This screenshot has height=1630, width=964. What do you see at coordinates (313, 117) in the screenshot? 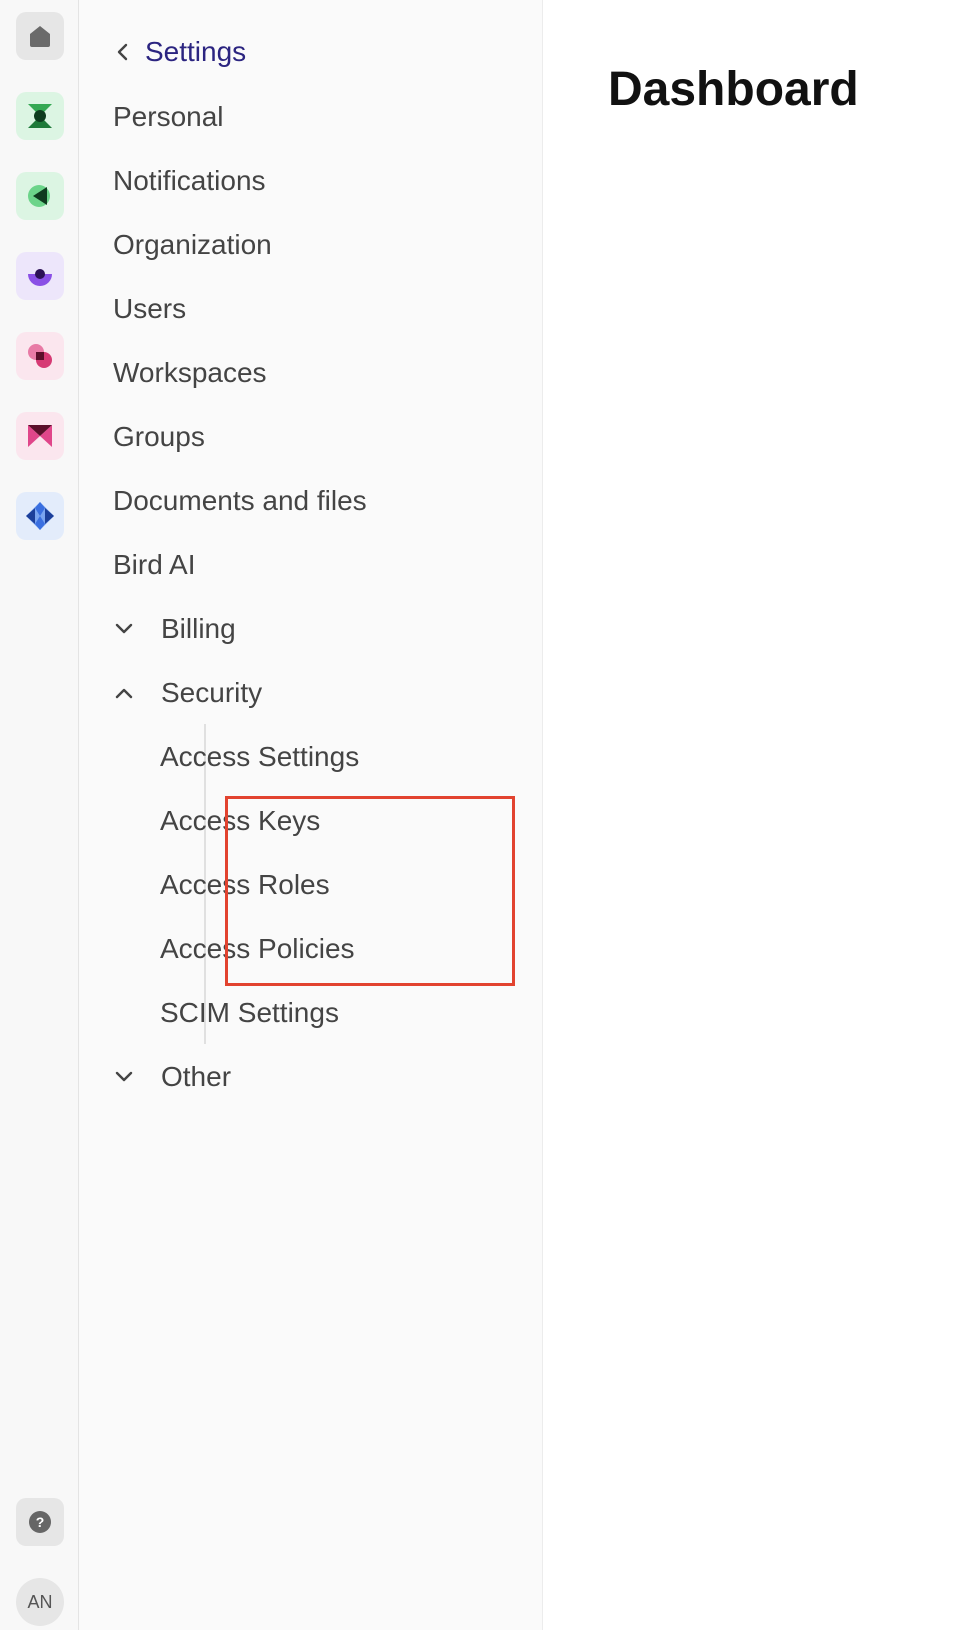
I see `nav-item-personal: Personal` at bounding box center [313, 117].